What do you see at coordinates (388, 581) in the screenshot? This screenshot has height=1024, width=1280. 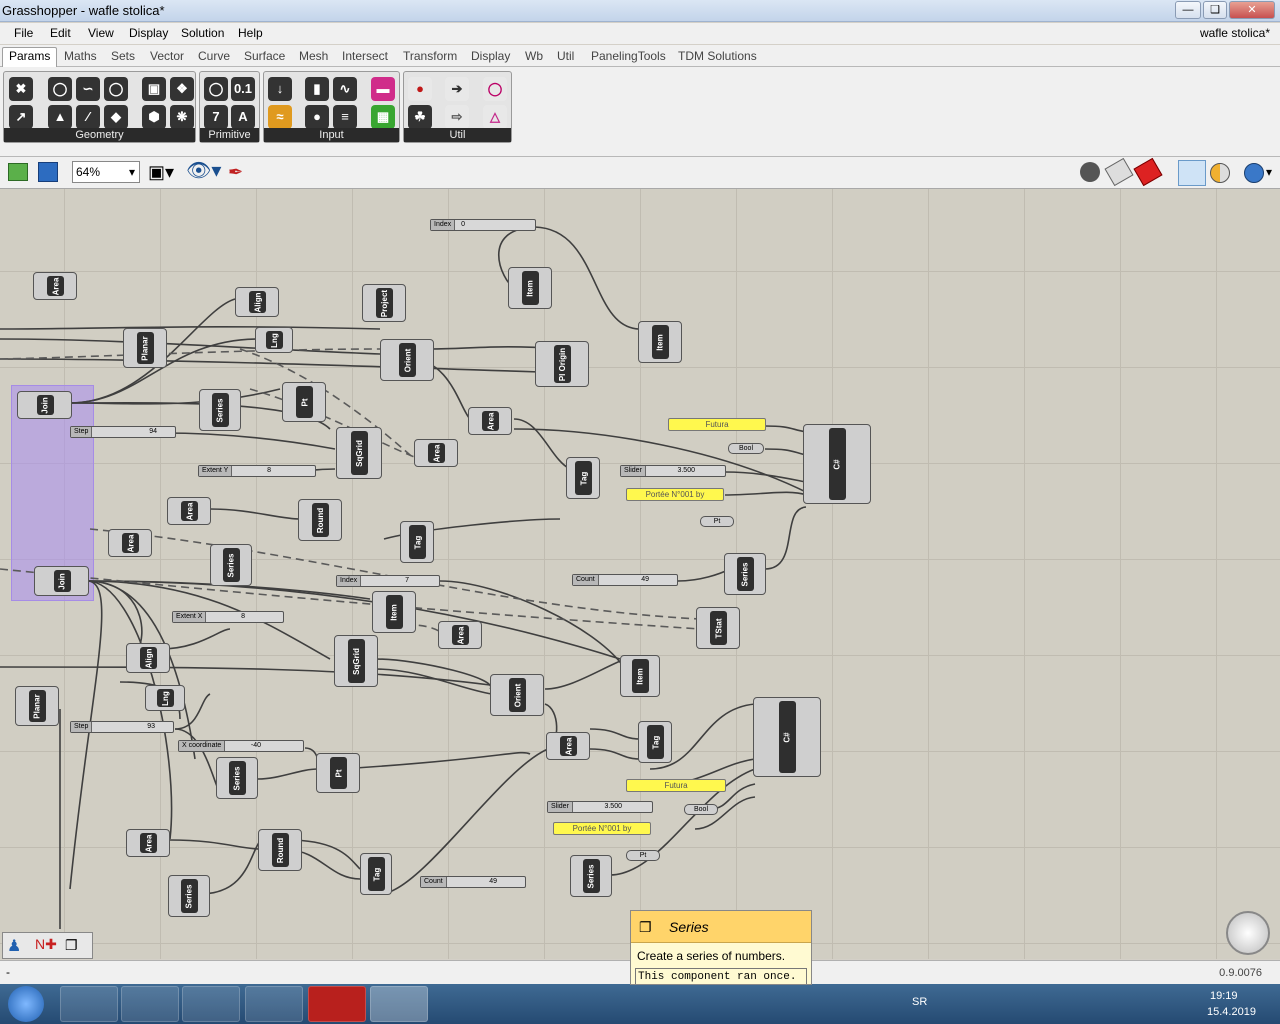 I see `index-slider: Index 7` at bounding box center [388, 581].